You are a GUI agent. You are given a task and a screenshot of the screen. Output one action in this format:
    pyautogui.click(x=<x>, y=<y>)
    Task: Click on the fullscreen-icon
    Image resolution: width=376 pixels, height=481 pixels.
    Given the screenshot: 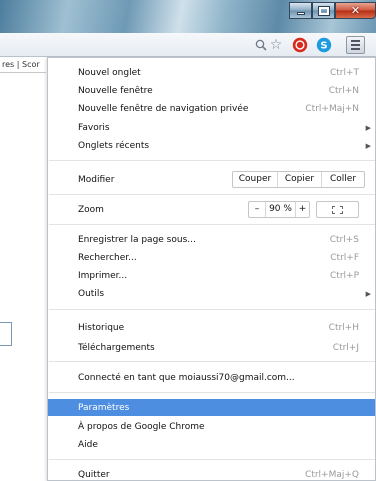 What is the action you would take?
    pyautogui.click(x=337, y=209)
    